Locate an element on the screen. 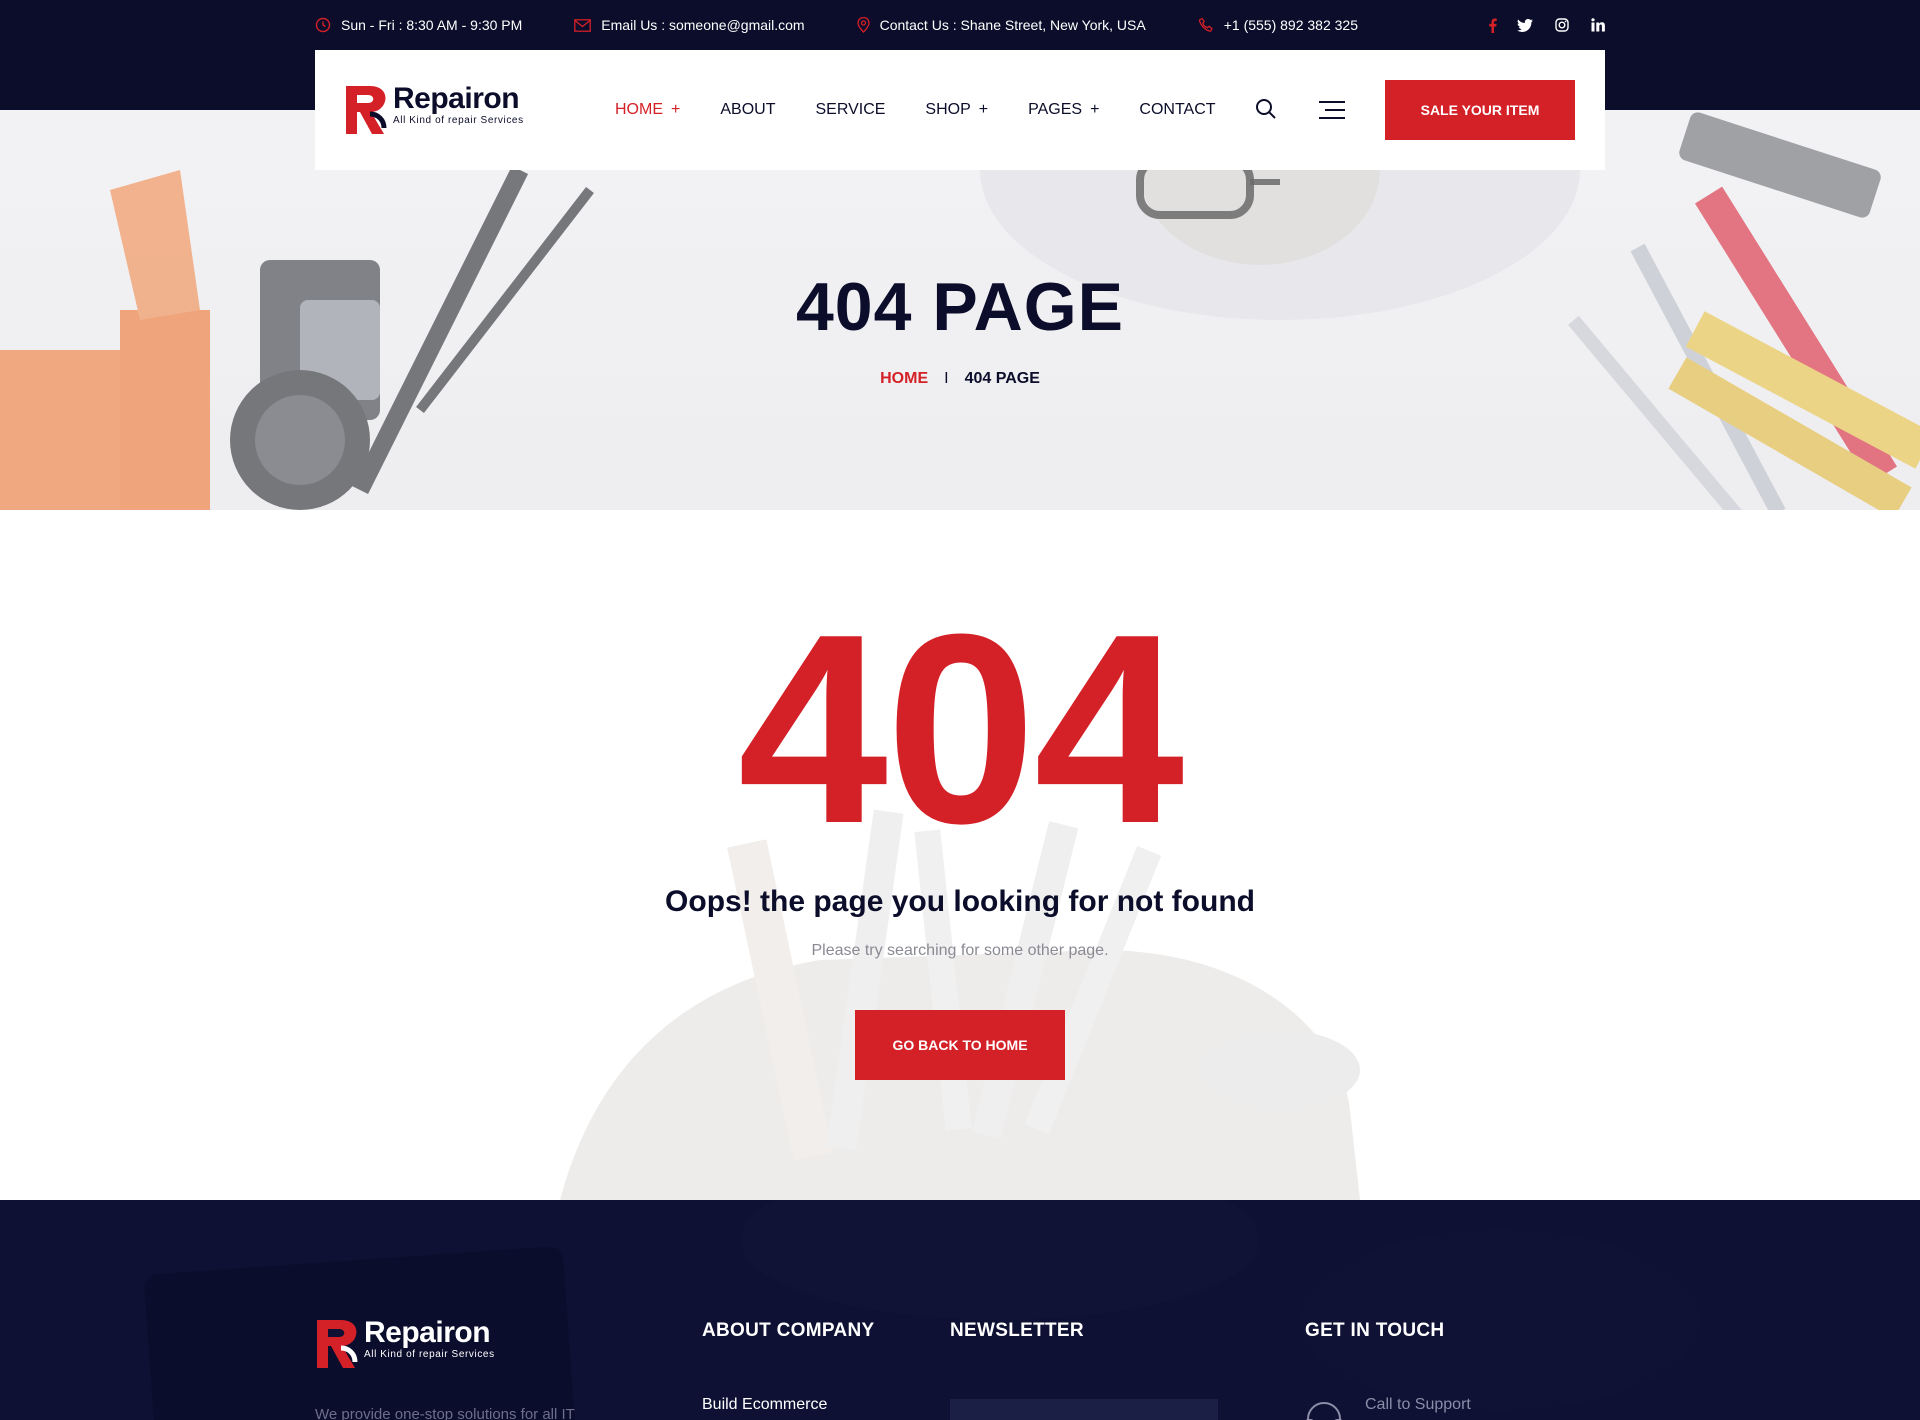 The height and width of the screenshot is (1420, 1920). footer-description: We provide one-stop solutions for all IT is located at coordinates (445, 1413).